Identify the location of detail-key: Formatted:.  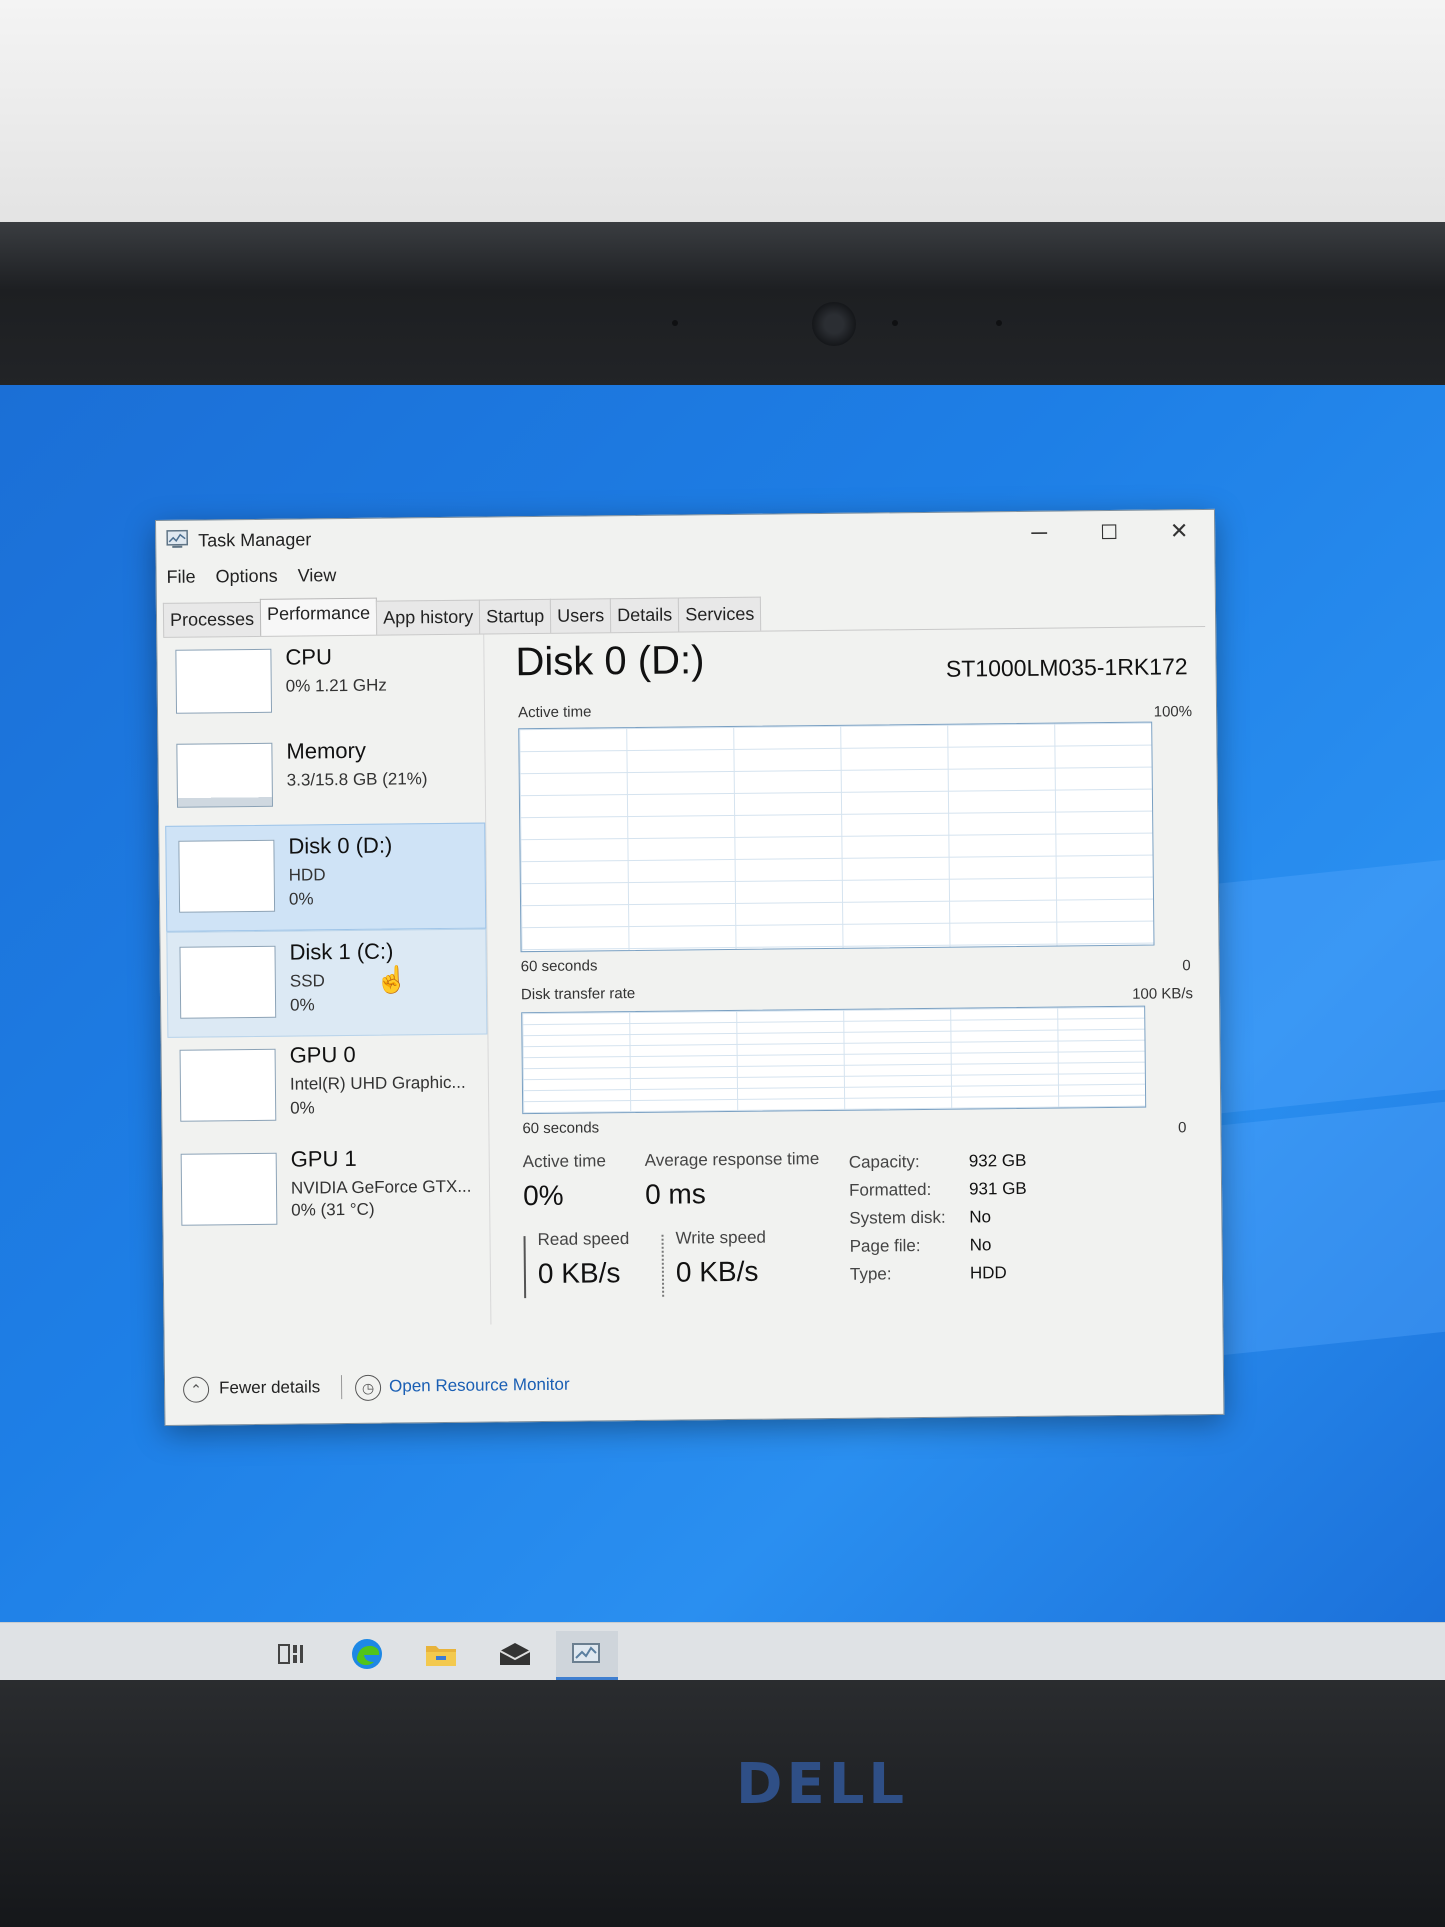
(890, 1189).